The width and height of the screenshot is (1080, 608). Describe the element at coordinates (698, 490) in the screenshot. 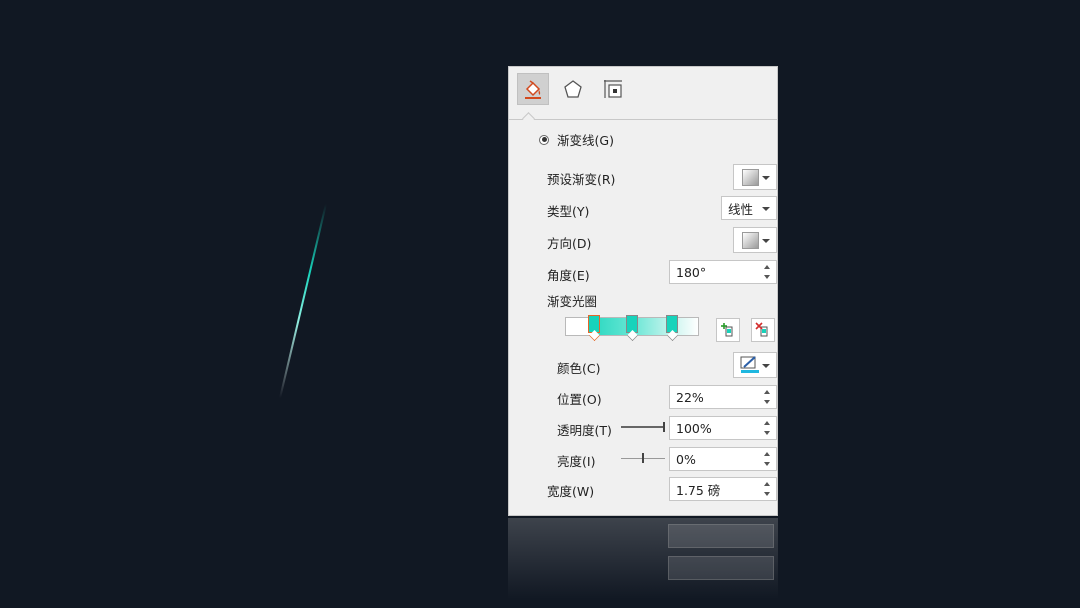

I see `width-value: 1.75 磅` at that location.